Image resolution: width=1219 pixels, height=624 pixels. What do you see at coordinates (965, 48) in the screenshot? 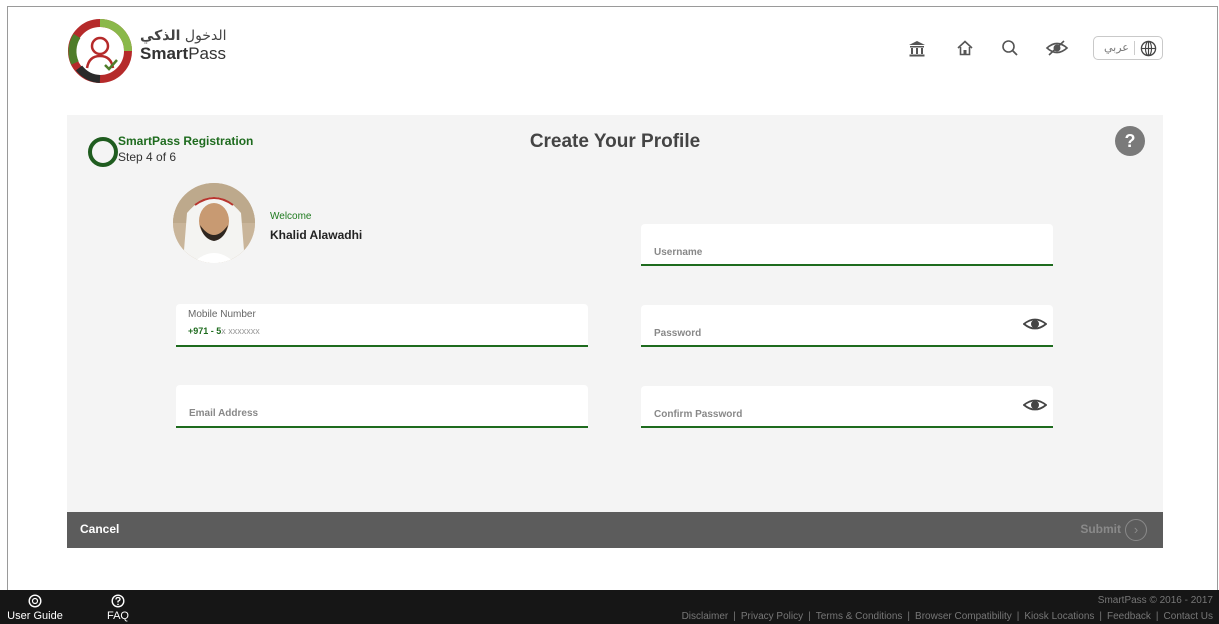
I see `home-icon` at bounding box center [965, 48].